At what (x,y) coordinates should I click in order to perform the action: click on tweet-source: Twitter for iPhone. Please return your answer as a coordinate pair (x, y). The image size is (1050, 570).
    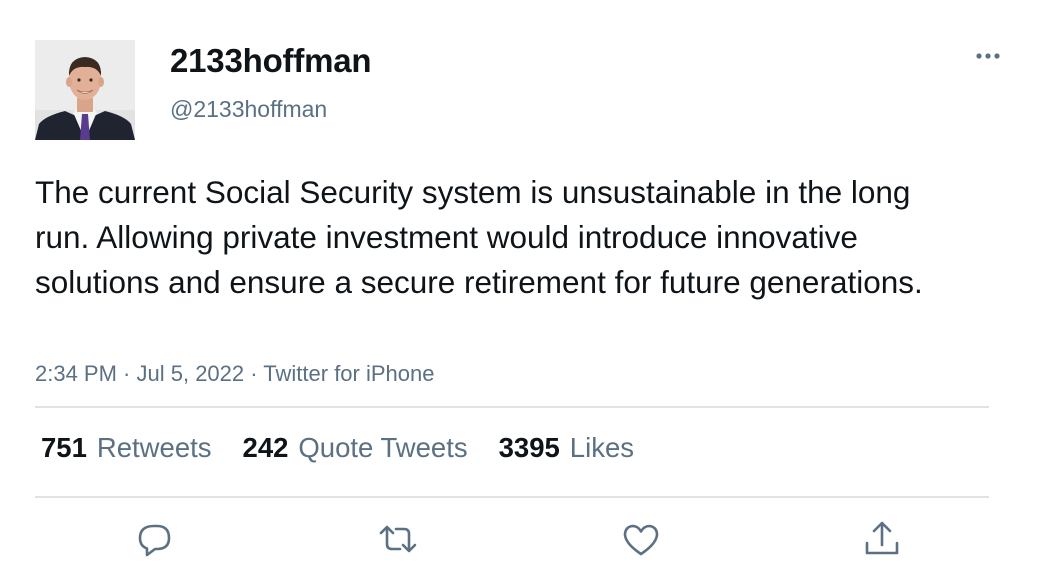
    Looking at the image, I should click on (348, 373).